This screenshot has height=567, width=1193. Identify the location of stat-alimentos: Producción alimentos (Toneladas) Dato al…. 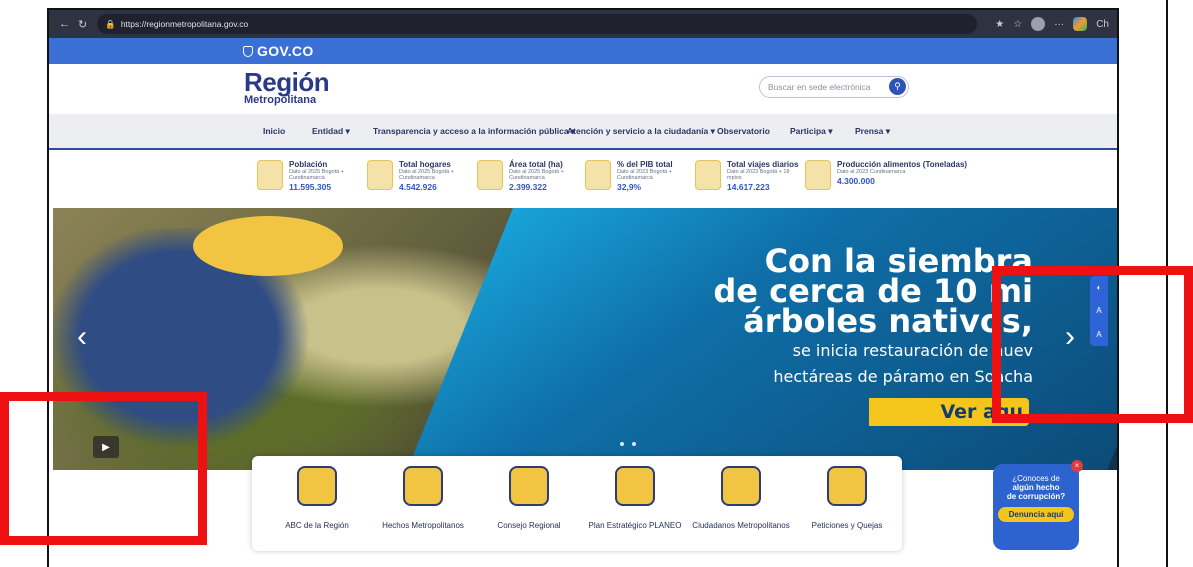
(886, 175).